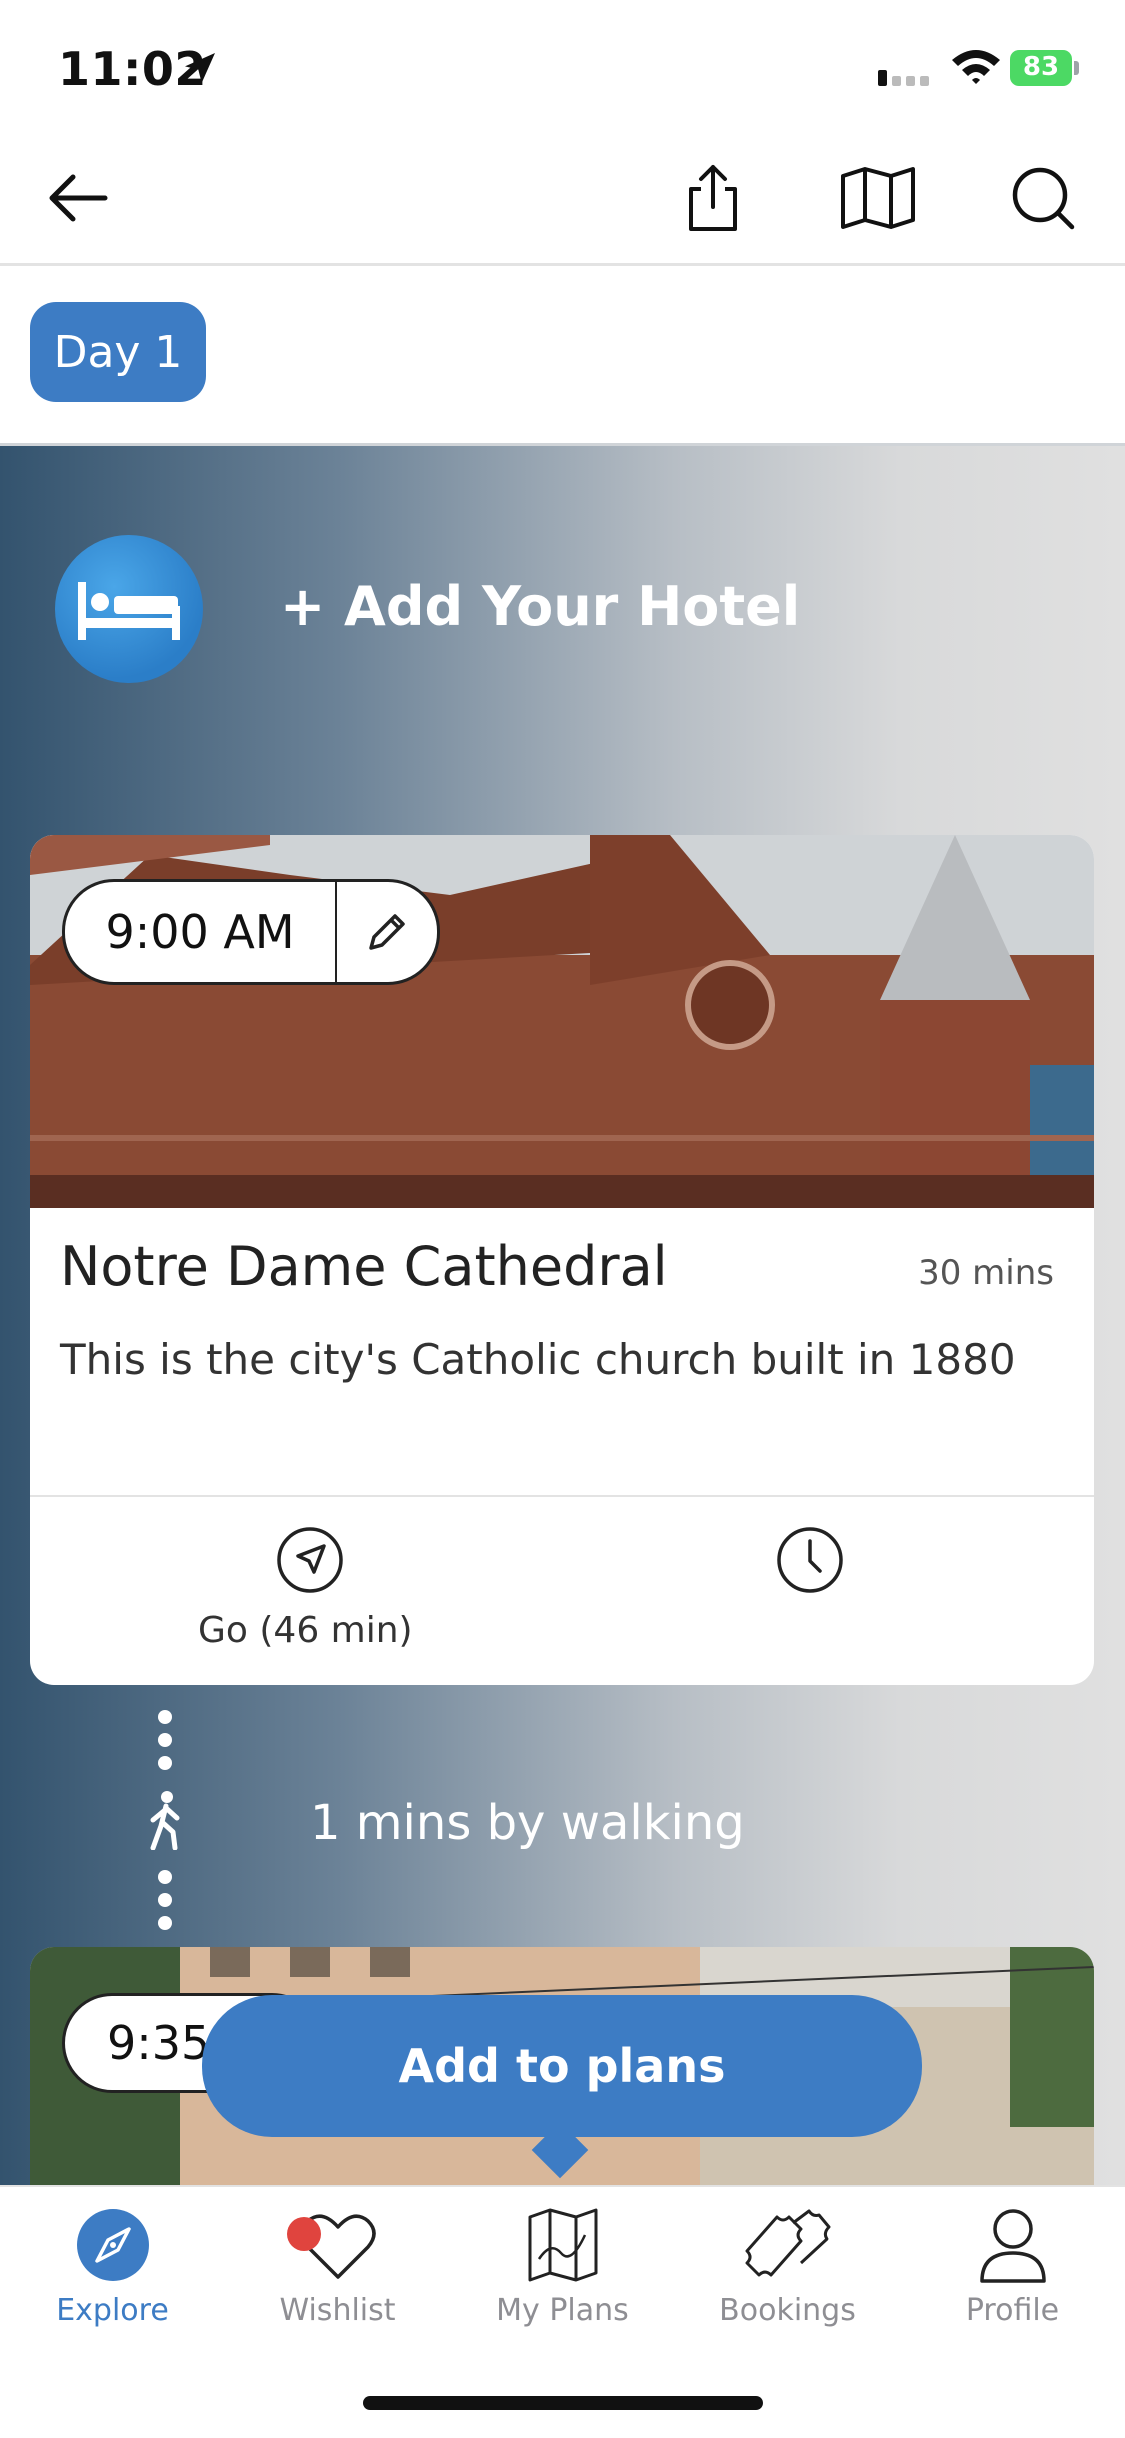  Describe the element at coordinates (1012, 2246) in the screenshot. I see `person-icon` at that location.